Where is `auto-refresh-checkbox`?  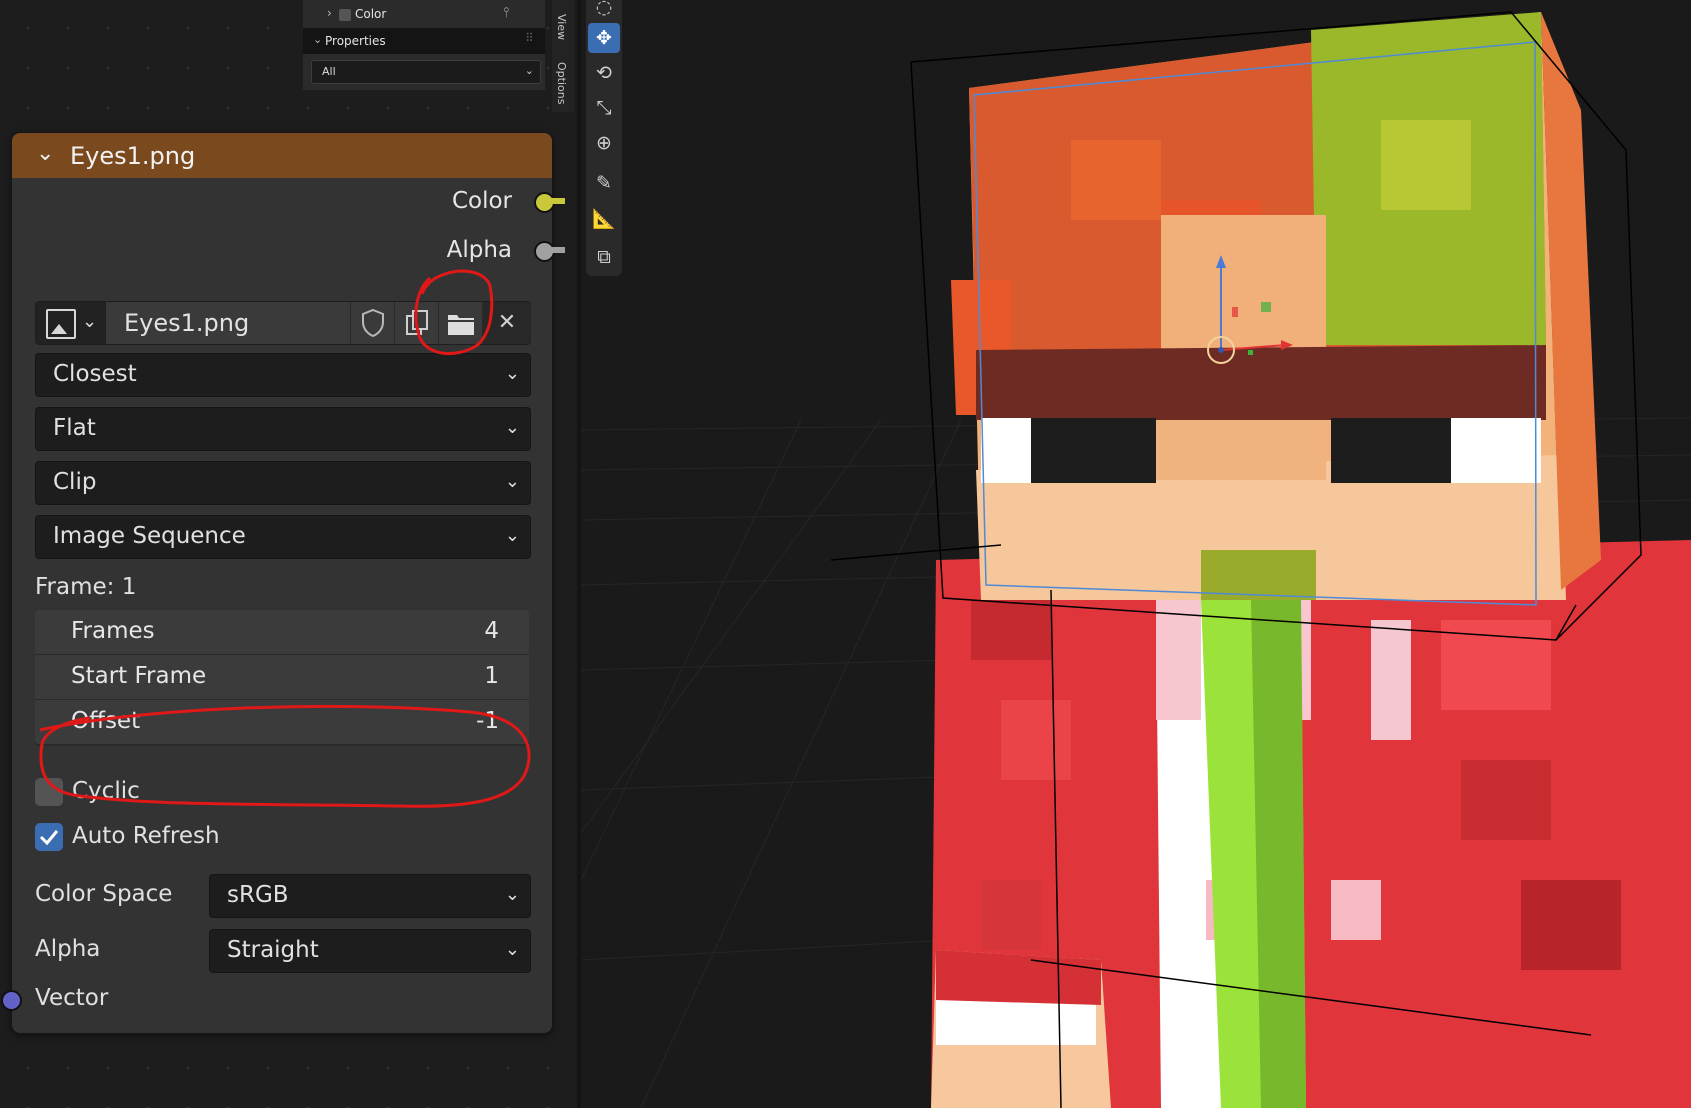
auto-refresh-checkbox is located at coordinates (49, 837).